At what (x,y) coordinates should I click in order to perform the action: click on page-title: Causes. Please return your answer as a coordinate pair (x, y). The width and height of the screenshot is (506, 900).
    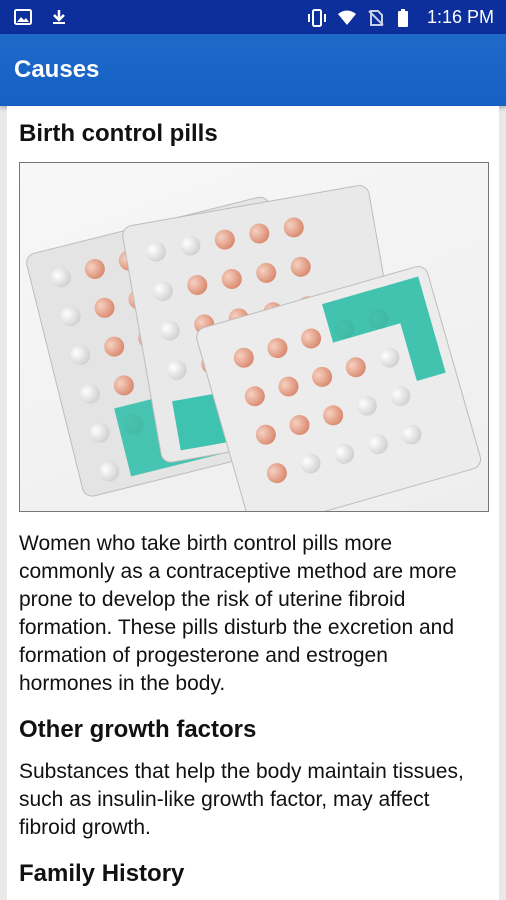
    Looking at the image, I should click on (57, 69).